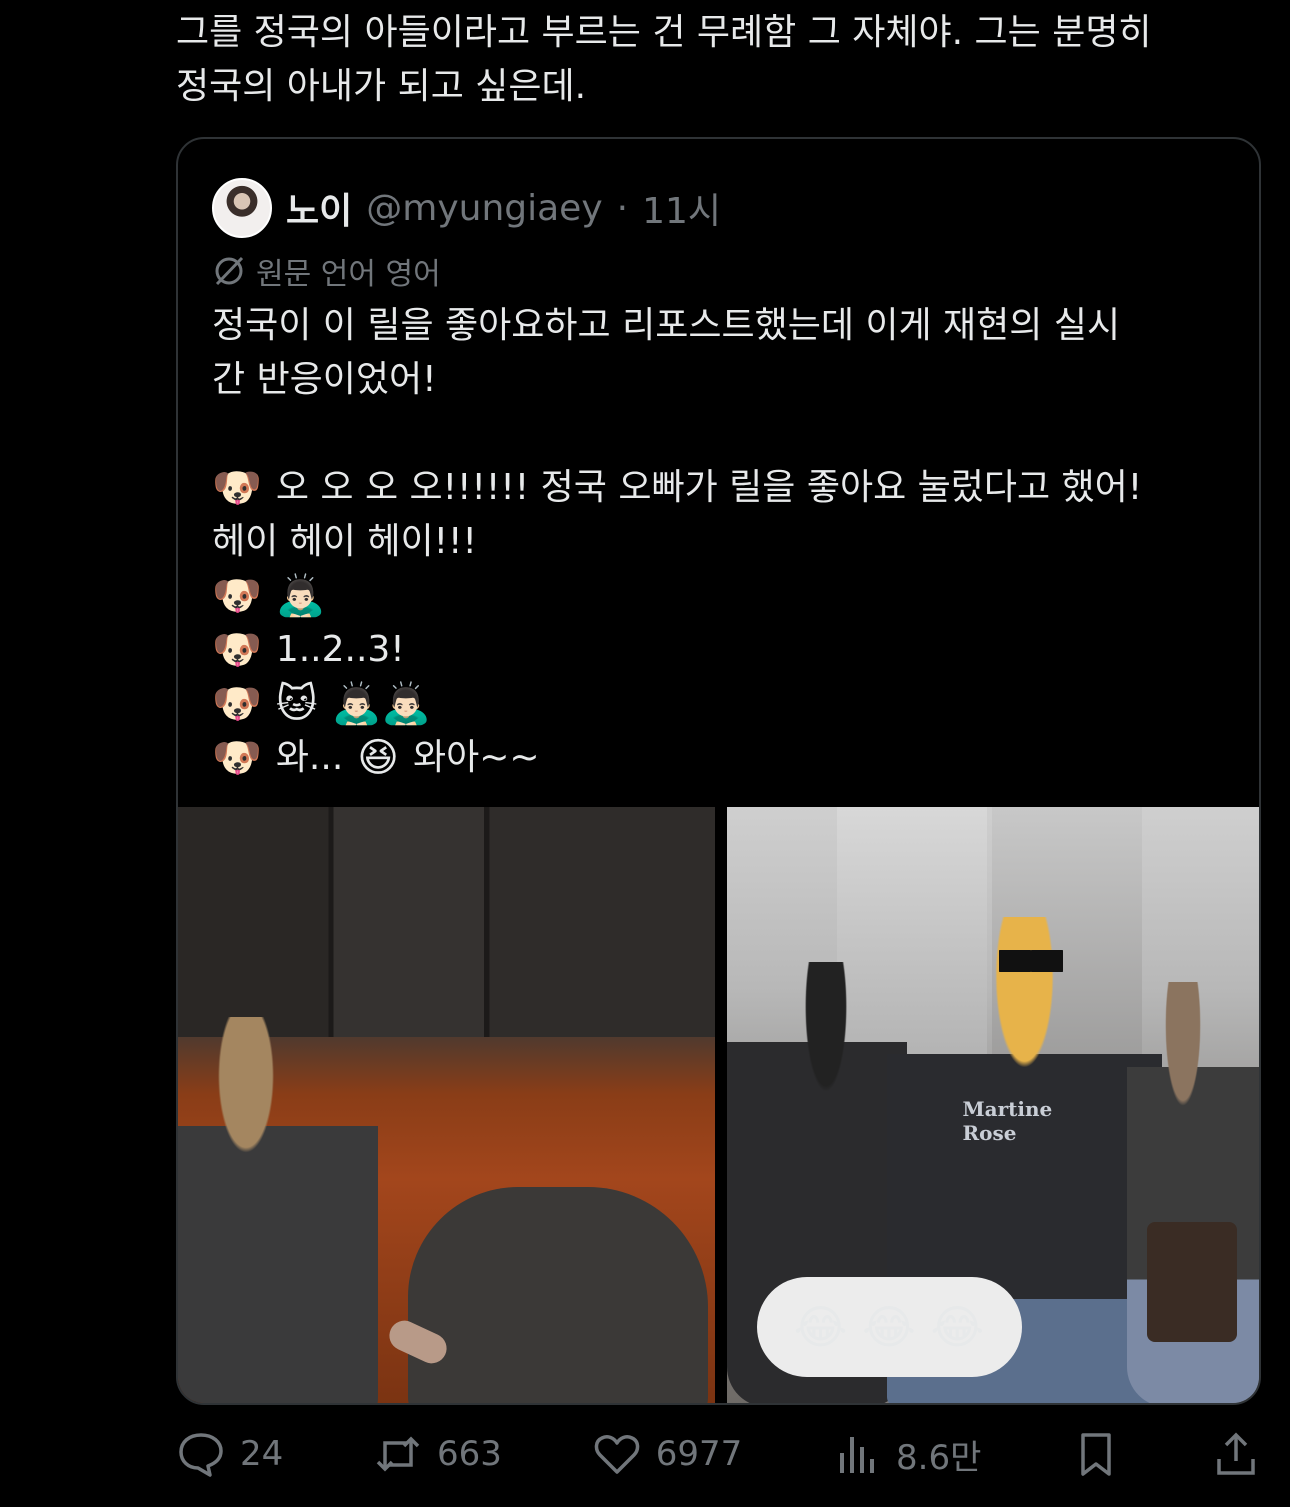 The image size is (1290, 1507). Describe the element at coordinates (616, 1454) in the screenshot. I see `heart-icon` at that location.